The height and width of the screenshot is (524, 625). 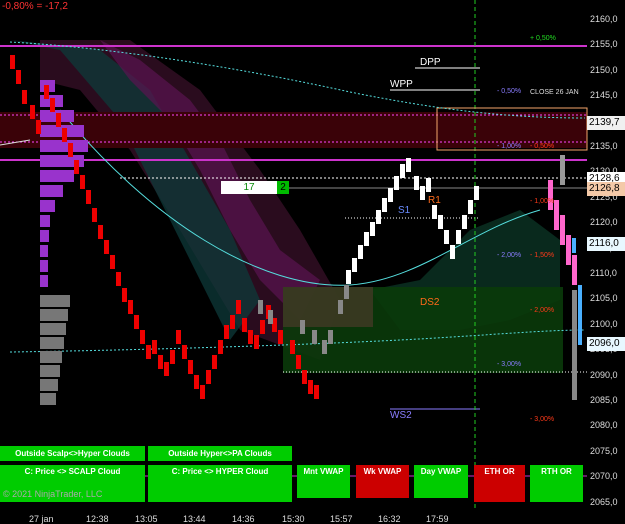 What do you see at coordinates (328, 307) in the screenshot?
I see `overlap-zone` at bounding box center [328, 307].